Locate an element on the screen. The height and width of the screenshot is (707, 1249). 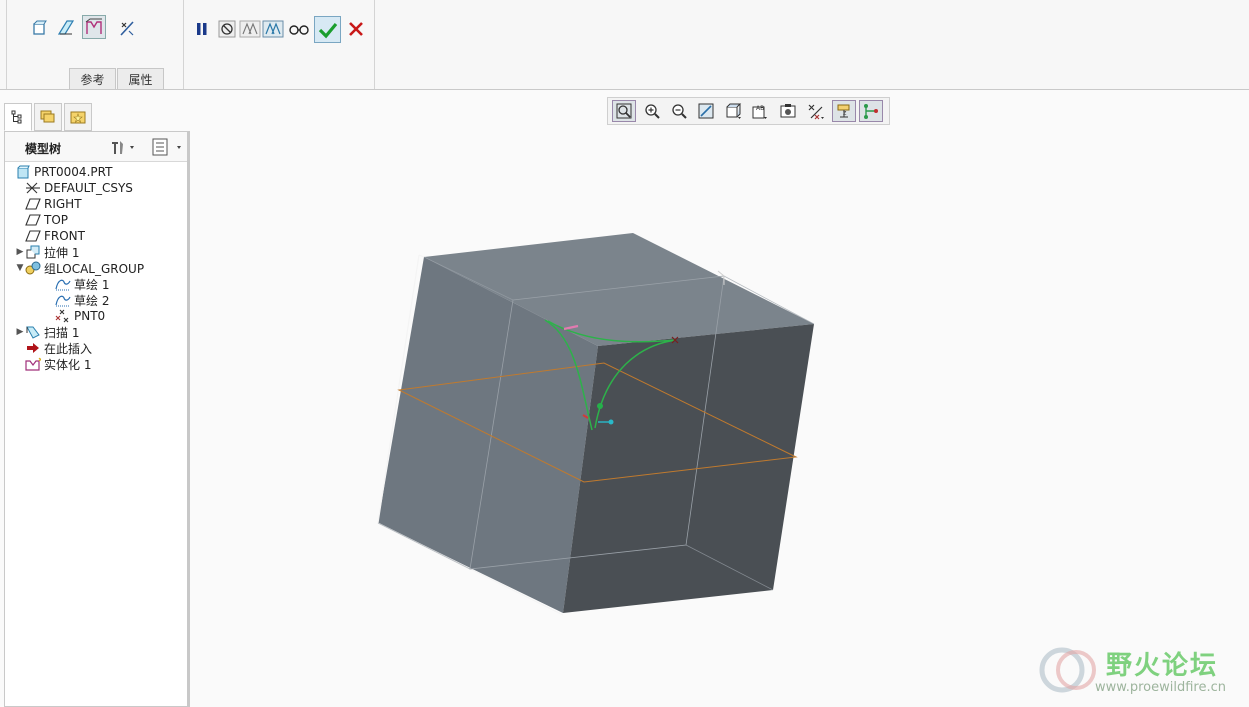
tree-item-label: 在此插入 is located at coordinates (68, 348).